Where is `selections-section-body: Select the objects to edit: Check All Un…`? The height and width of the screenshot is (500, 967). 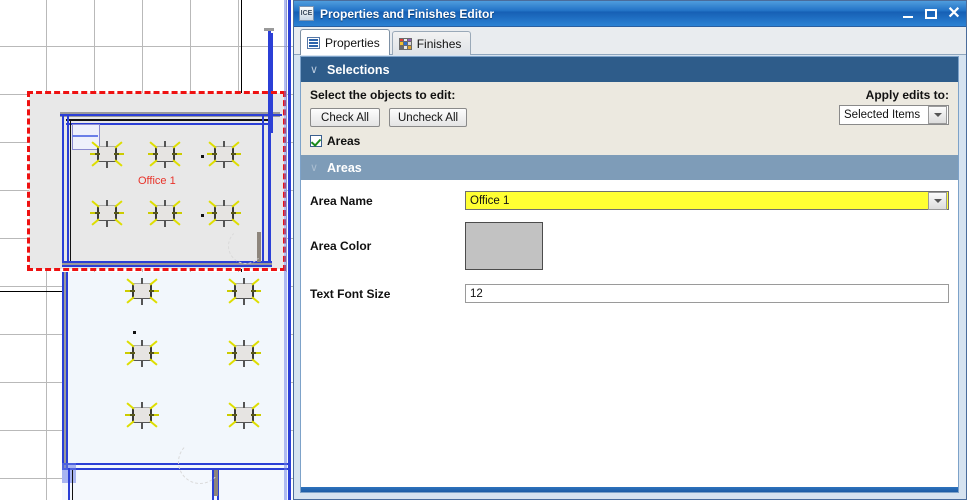 selections-section-body: Select the objects to edit: Check All Un… is located at coordinates (629, 118).